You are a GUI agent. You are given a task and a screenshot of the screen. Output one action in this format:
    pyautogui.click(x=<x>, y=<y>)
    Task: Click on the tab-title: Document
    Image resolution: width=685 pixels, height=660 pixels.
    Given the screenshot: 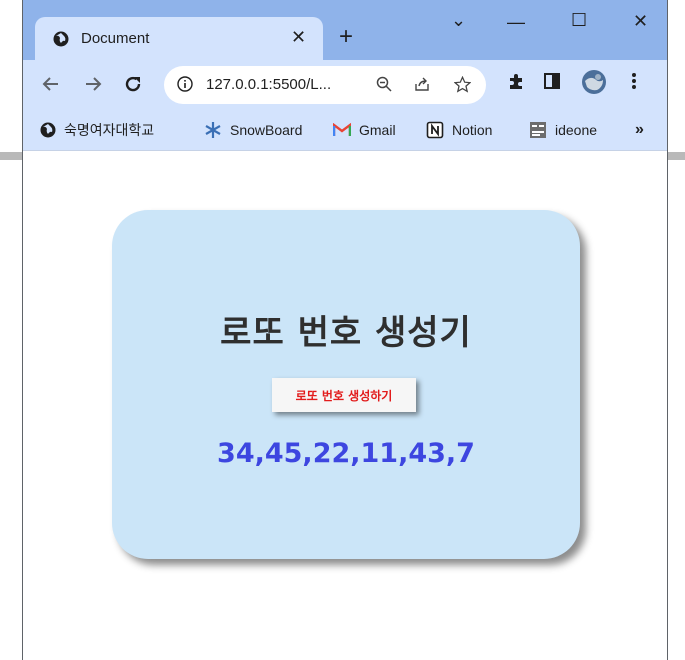 What is the action you would take?
    pyautogui.click(x=115, y=38)
    